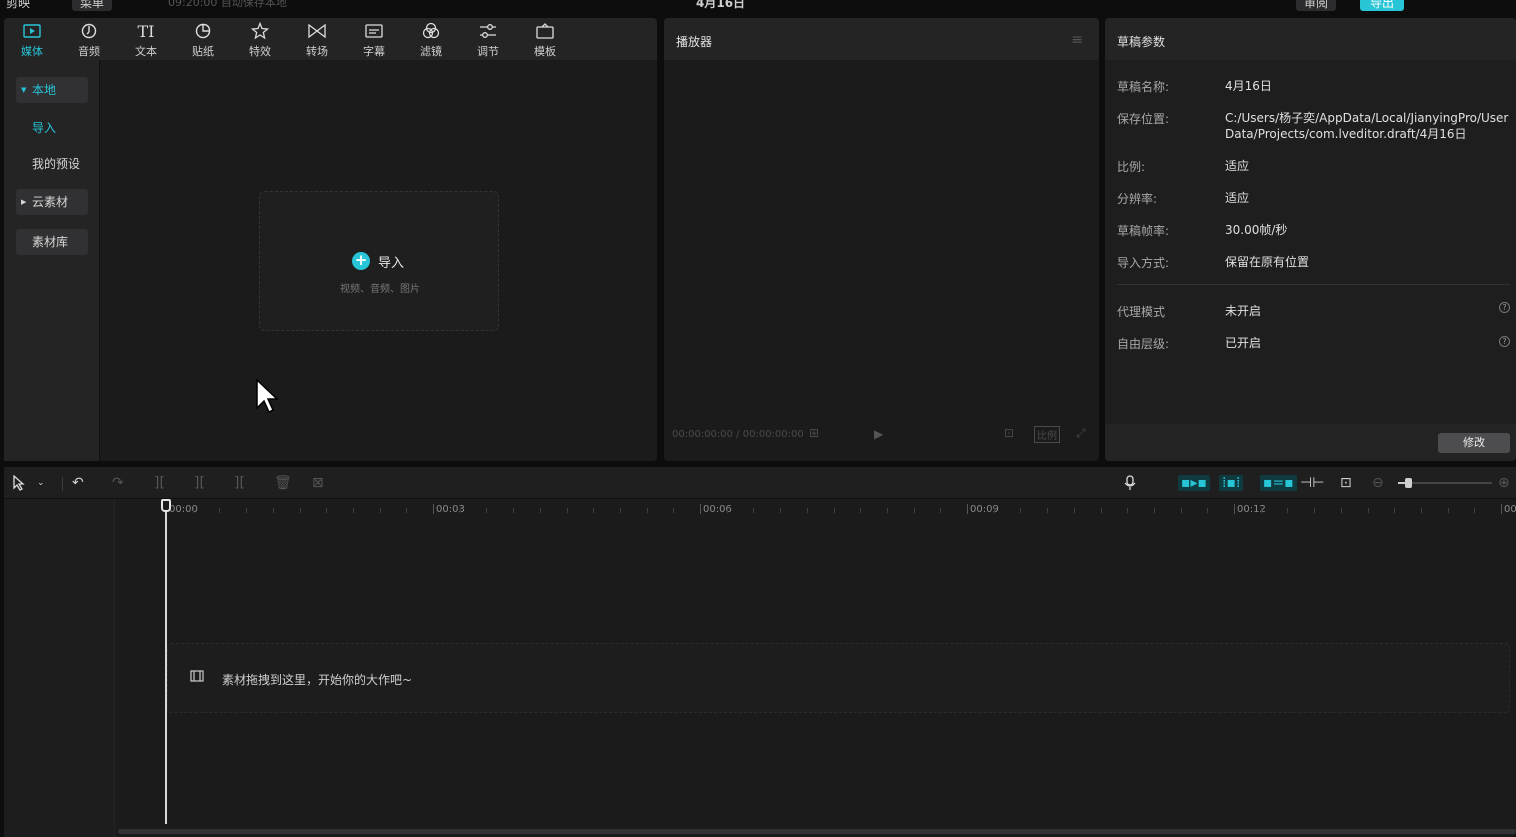  Describe the element at coordinates (1143, 87) in the screenshot. I see `draft-name-key: 草稿名称:` at that location.